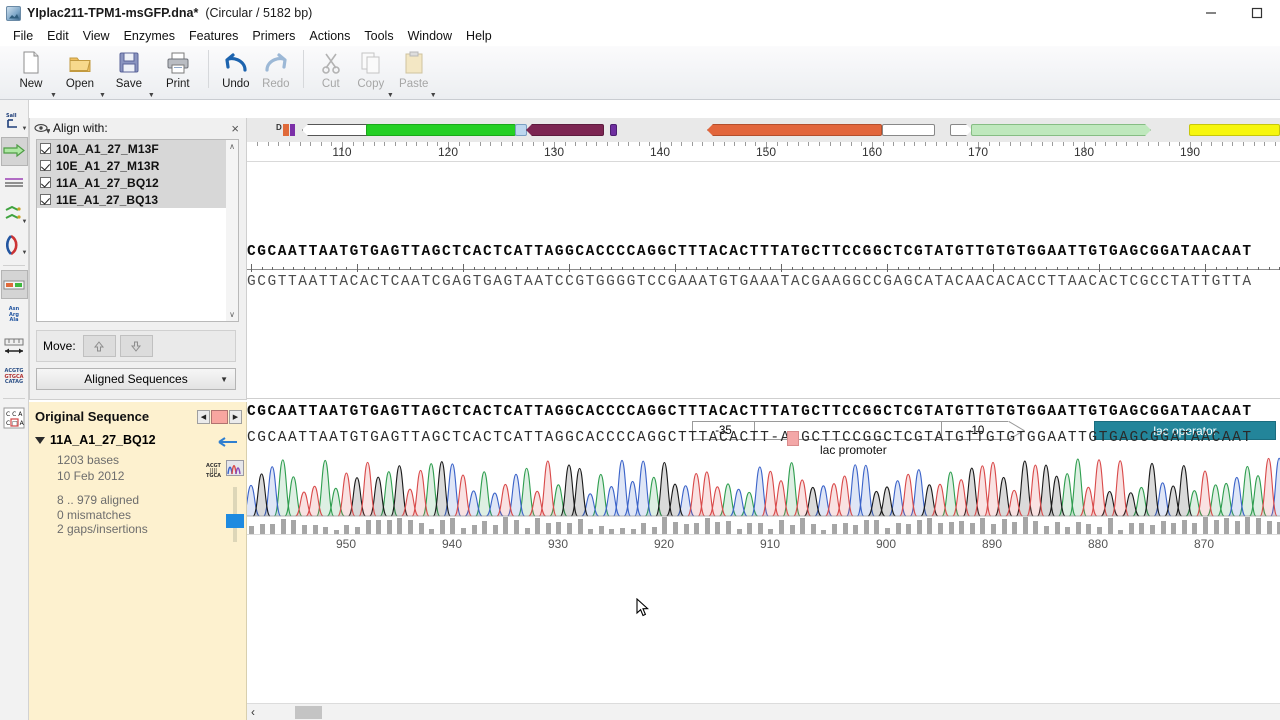 The width and height of the screenshot is (1280, 720). What do you see at coordinates (140, 440) in the screenshot?
I see `track-row: 11A_A1_27_BQ12` at bounding box center [140, 440].